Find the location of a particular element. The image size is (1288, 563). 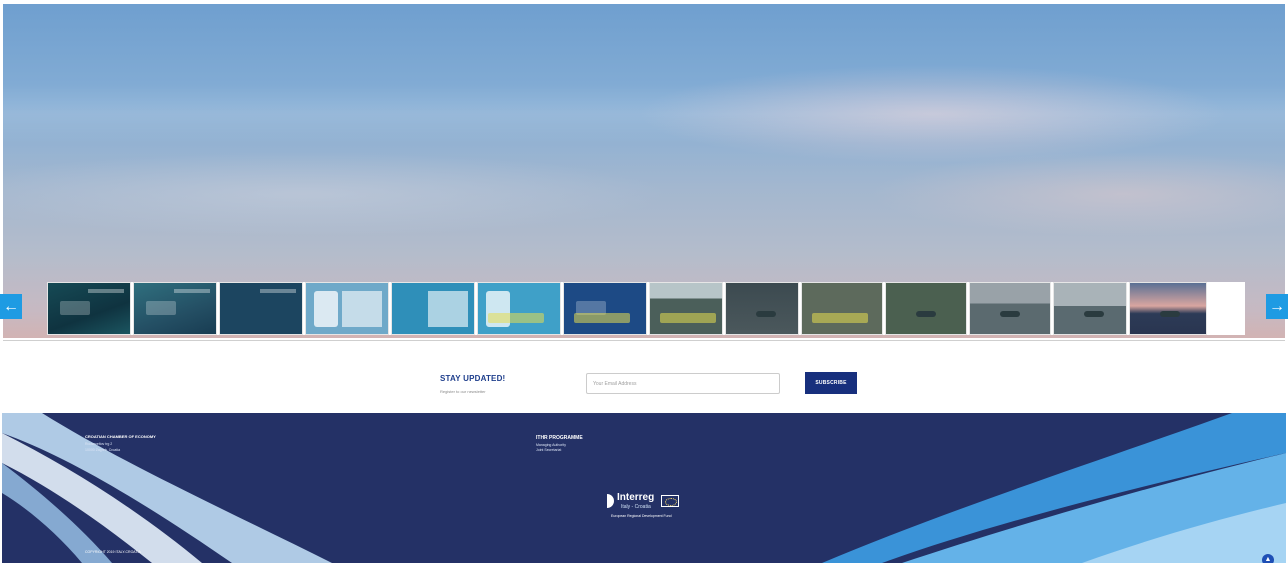

newsletter-title: STAY UPDATED! is located at coordinates (473, 378).